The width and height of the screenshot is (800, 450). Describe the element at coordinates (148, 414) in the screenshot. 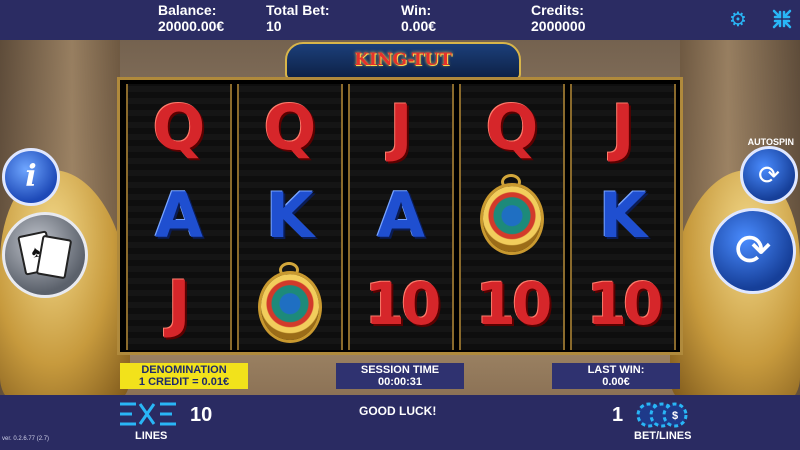

I see `lines-selector-icon` at that location.